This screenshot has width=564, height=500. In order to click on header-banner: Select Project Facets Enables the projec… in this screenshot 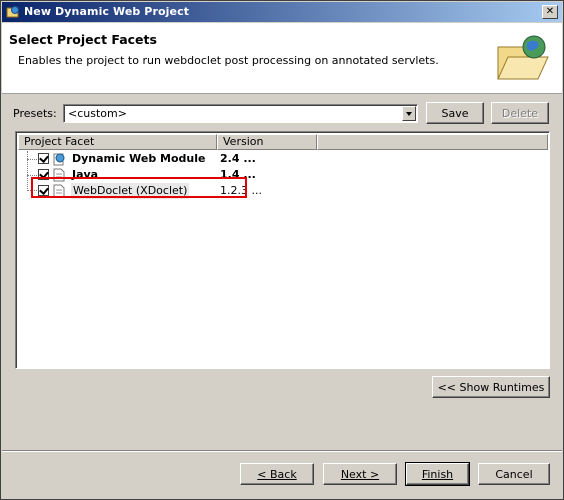, I will do `click(282, 58)`.